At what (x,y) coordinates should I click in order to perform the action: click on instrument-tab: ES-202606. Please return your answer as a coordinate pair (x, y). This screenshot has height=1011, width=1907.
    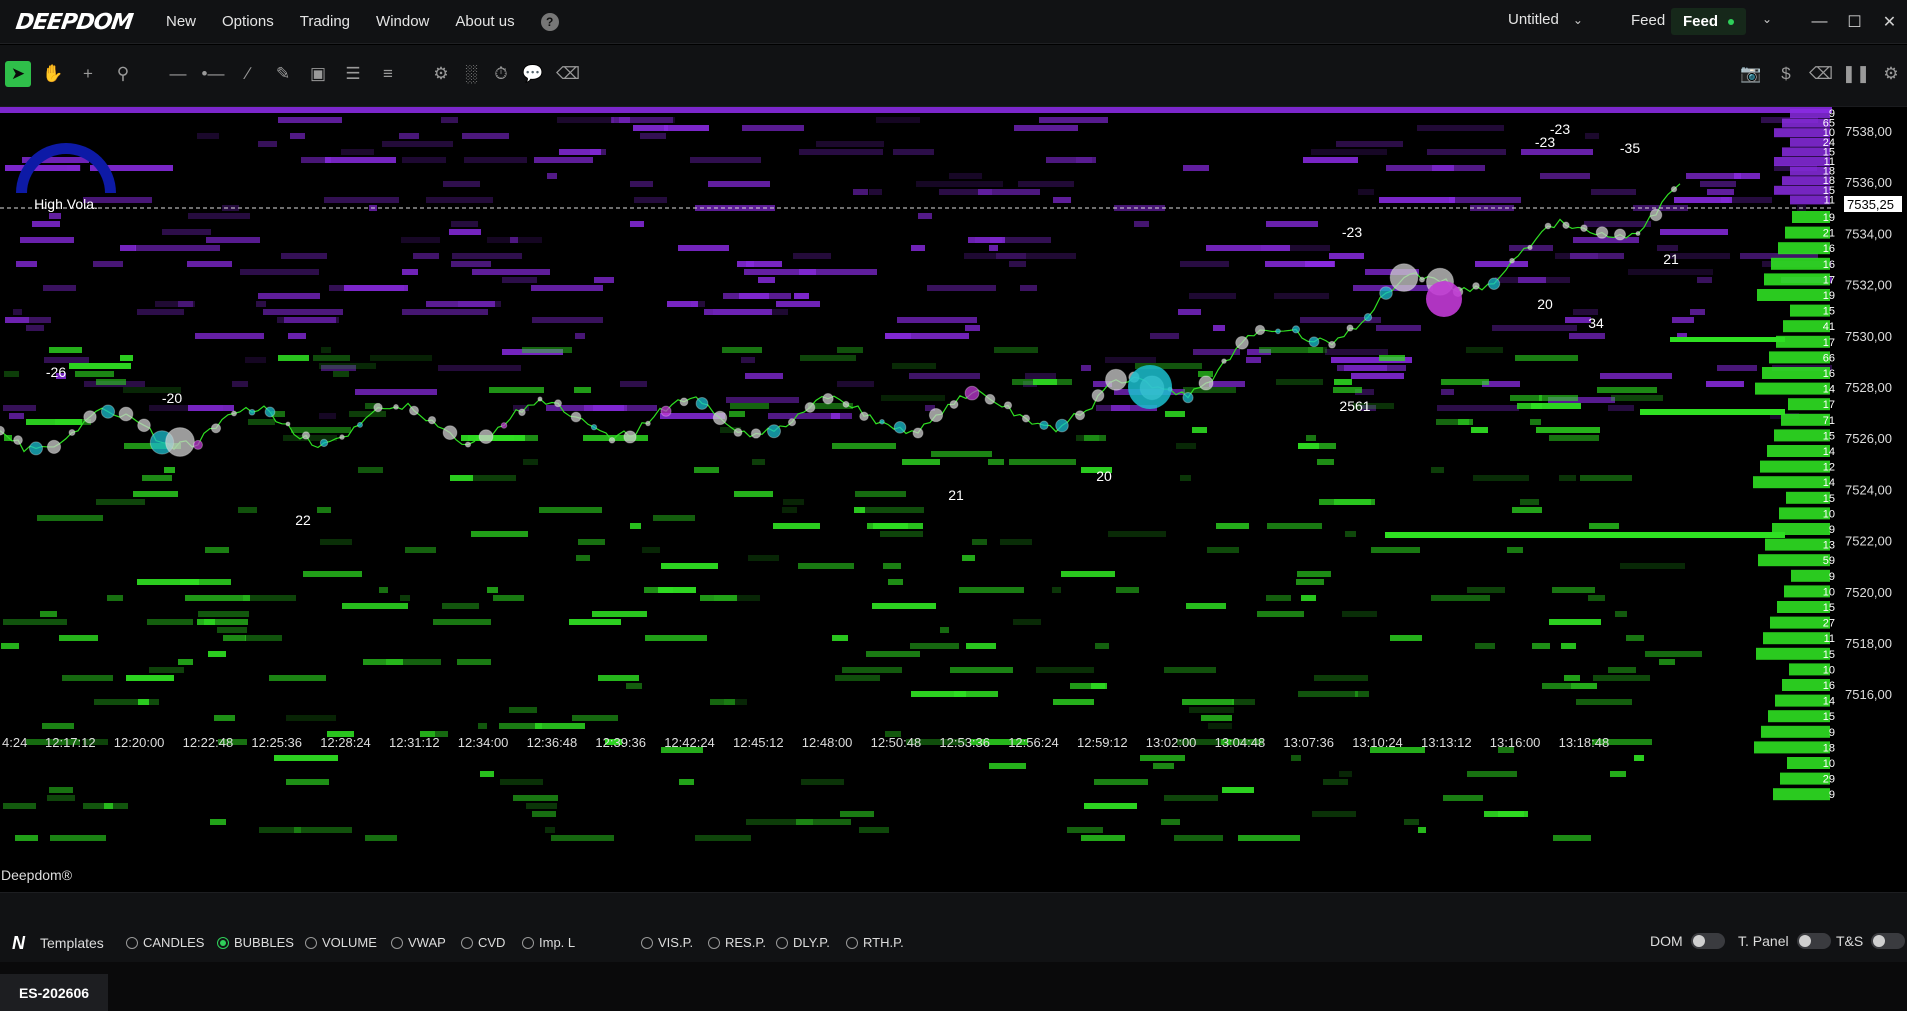
    Looking at the image, I should click on (54, 992).